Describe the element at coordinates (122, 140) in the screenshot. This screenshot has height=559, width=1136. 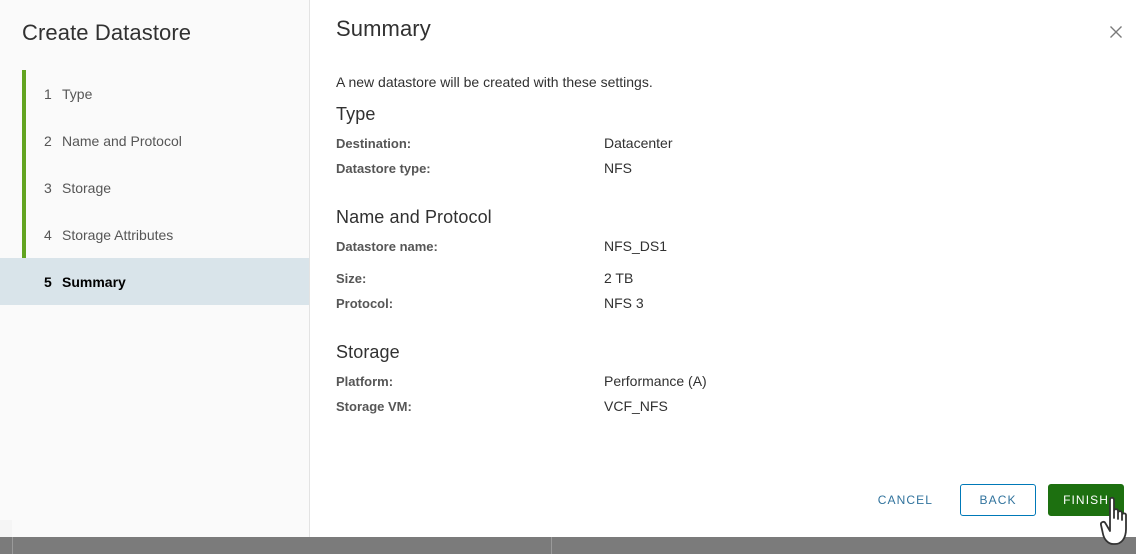
I see `step-label: Name and Protocol` at that location.